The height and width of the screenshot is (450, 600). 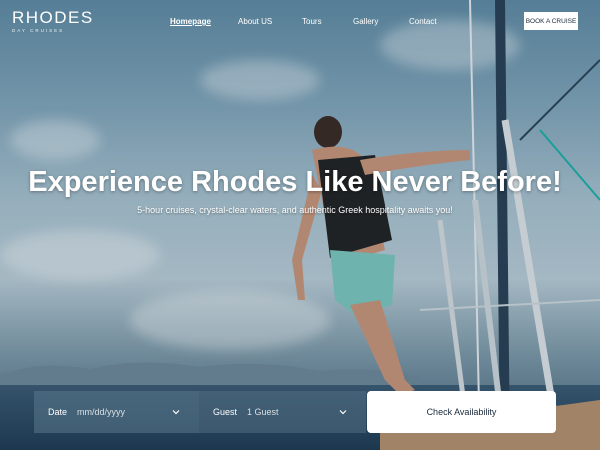 I want to click on date-label: Date, so click(x=58, y=412).